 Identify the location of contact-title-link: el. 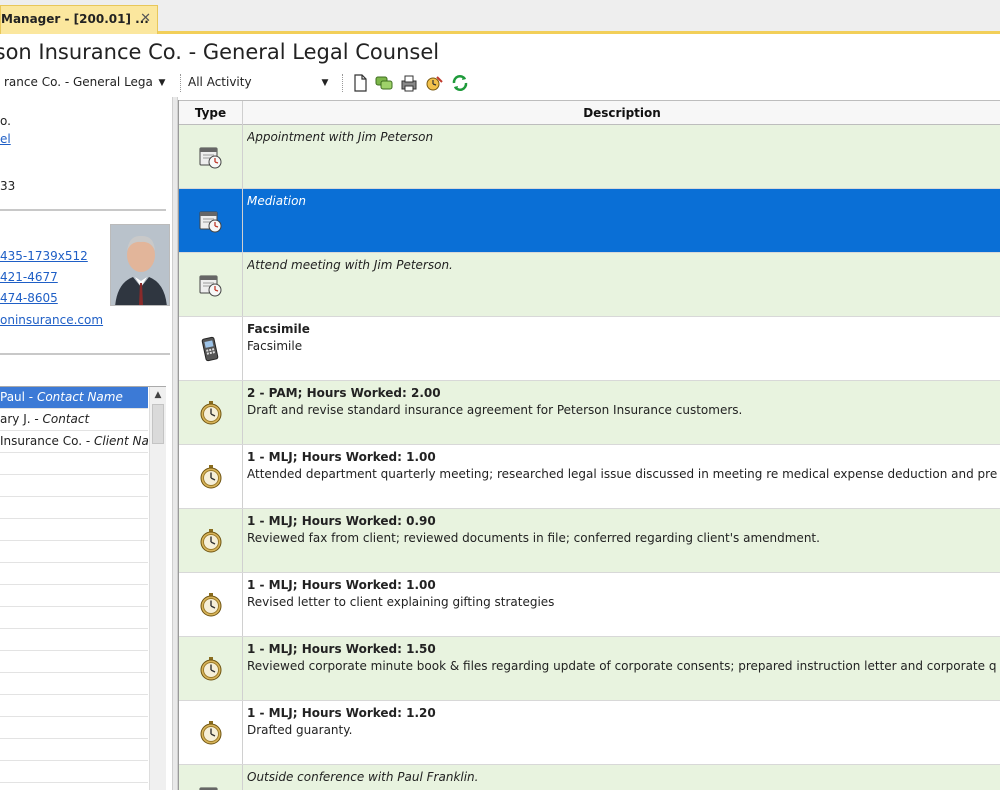
(5, 139).